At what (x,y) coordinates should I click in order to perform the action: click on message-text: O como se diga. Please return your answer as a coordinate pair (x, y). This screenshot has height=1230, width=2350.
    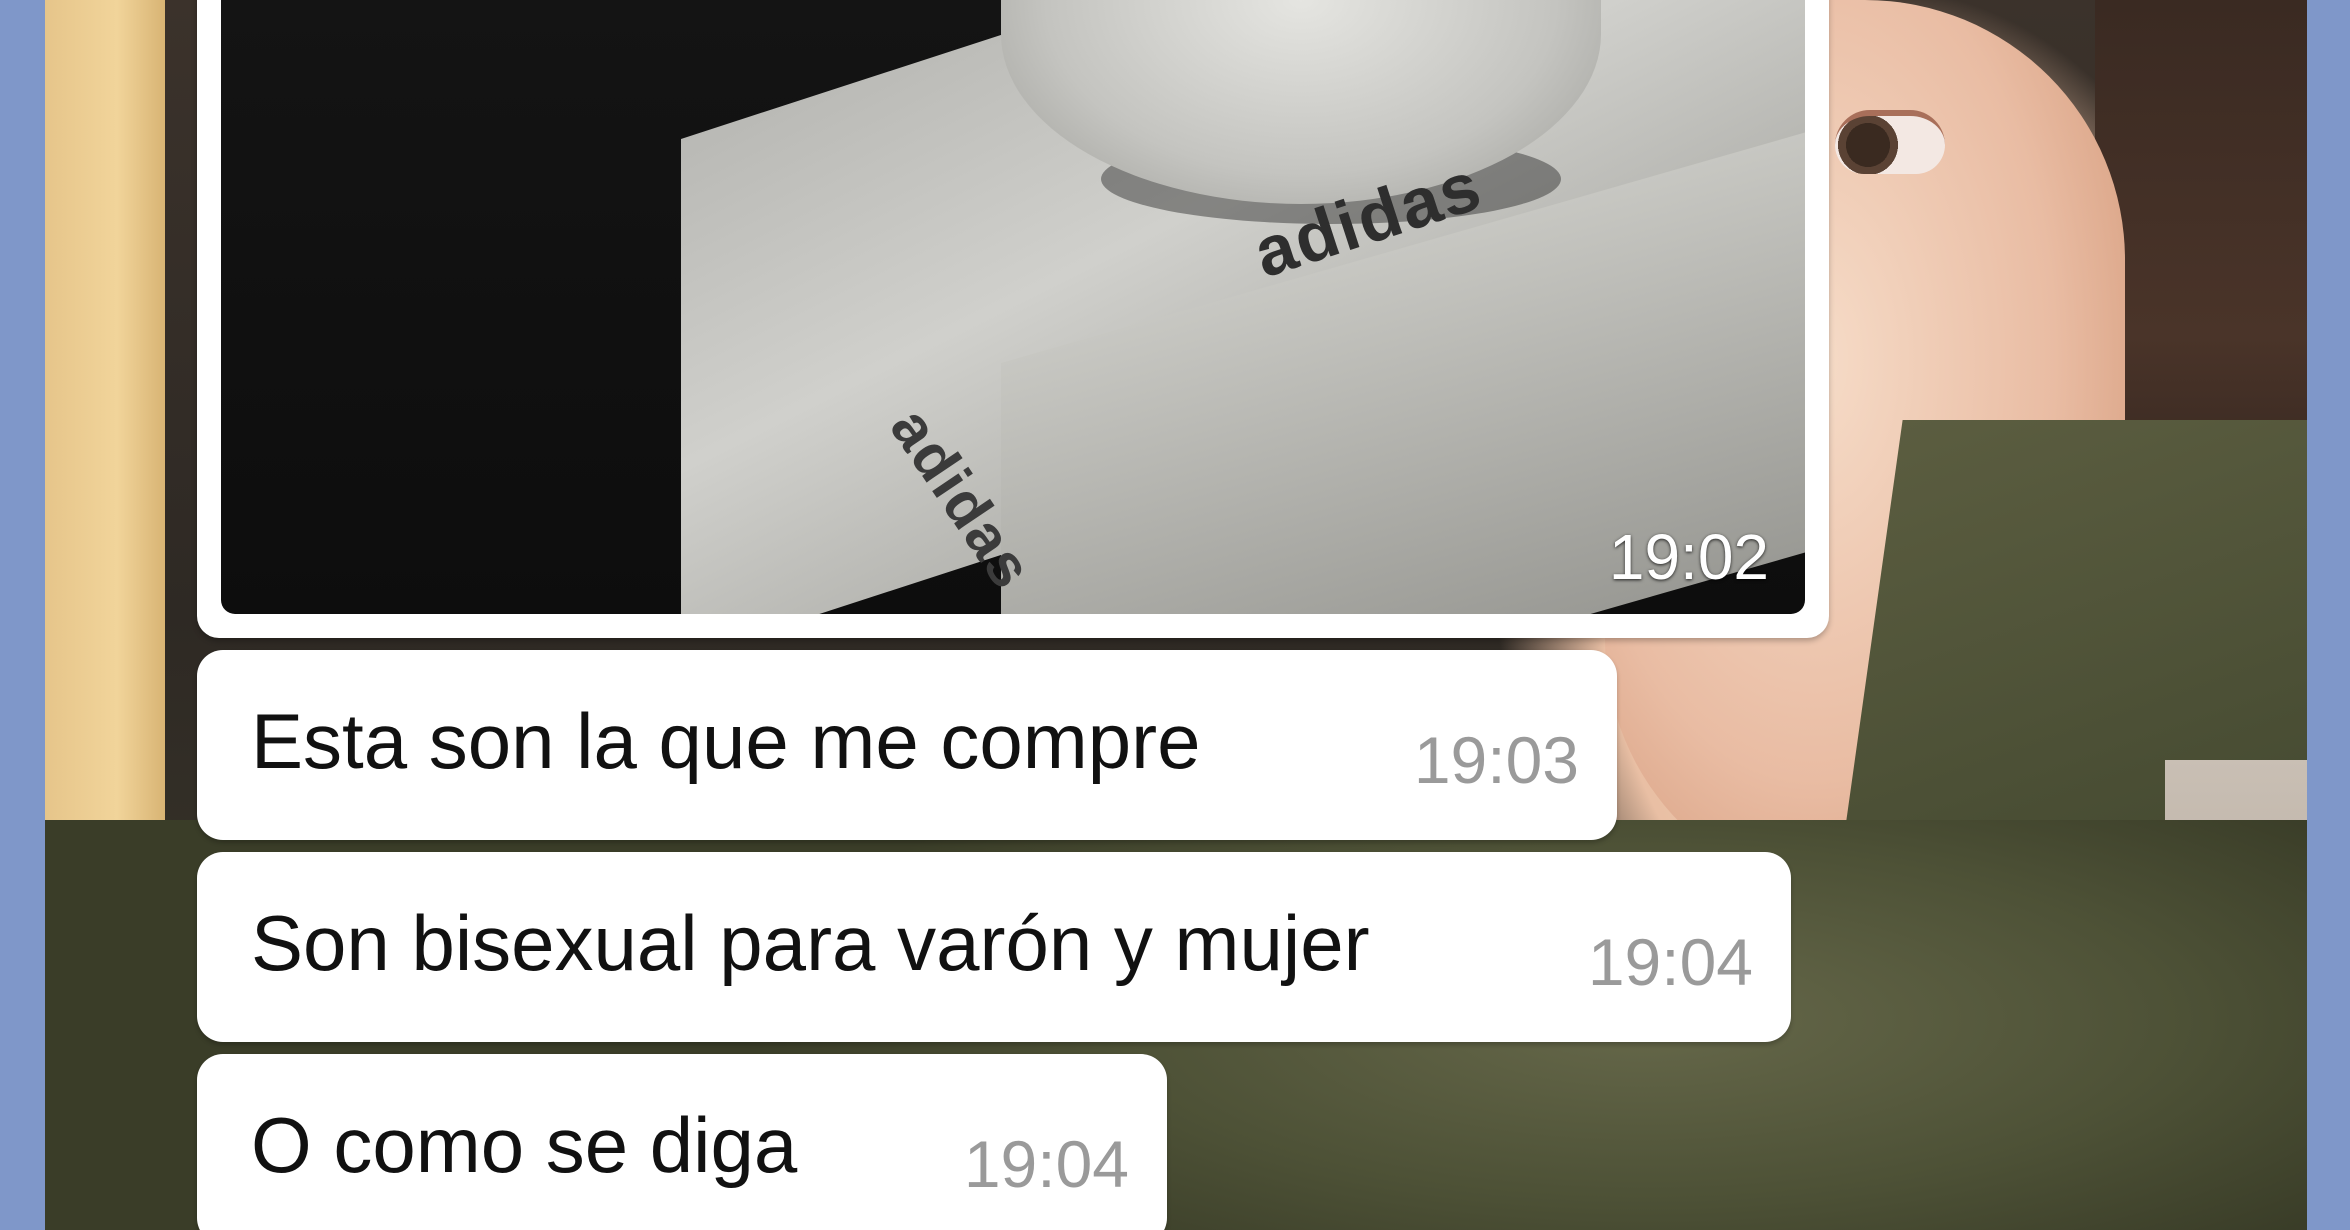
    Looking at the image, I should click on (524, 1145).